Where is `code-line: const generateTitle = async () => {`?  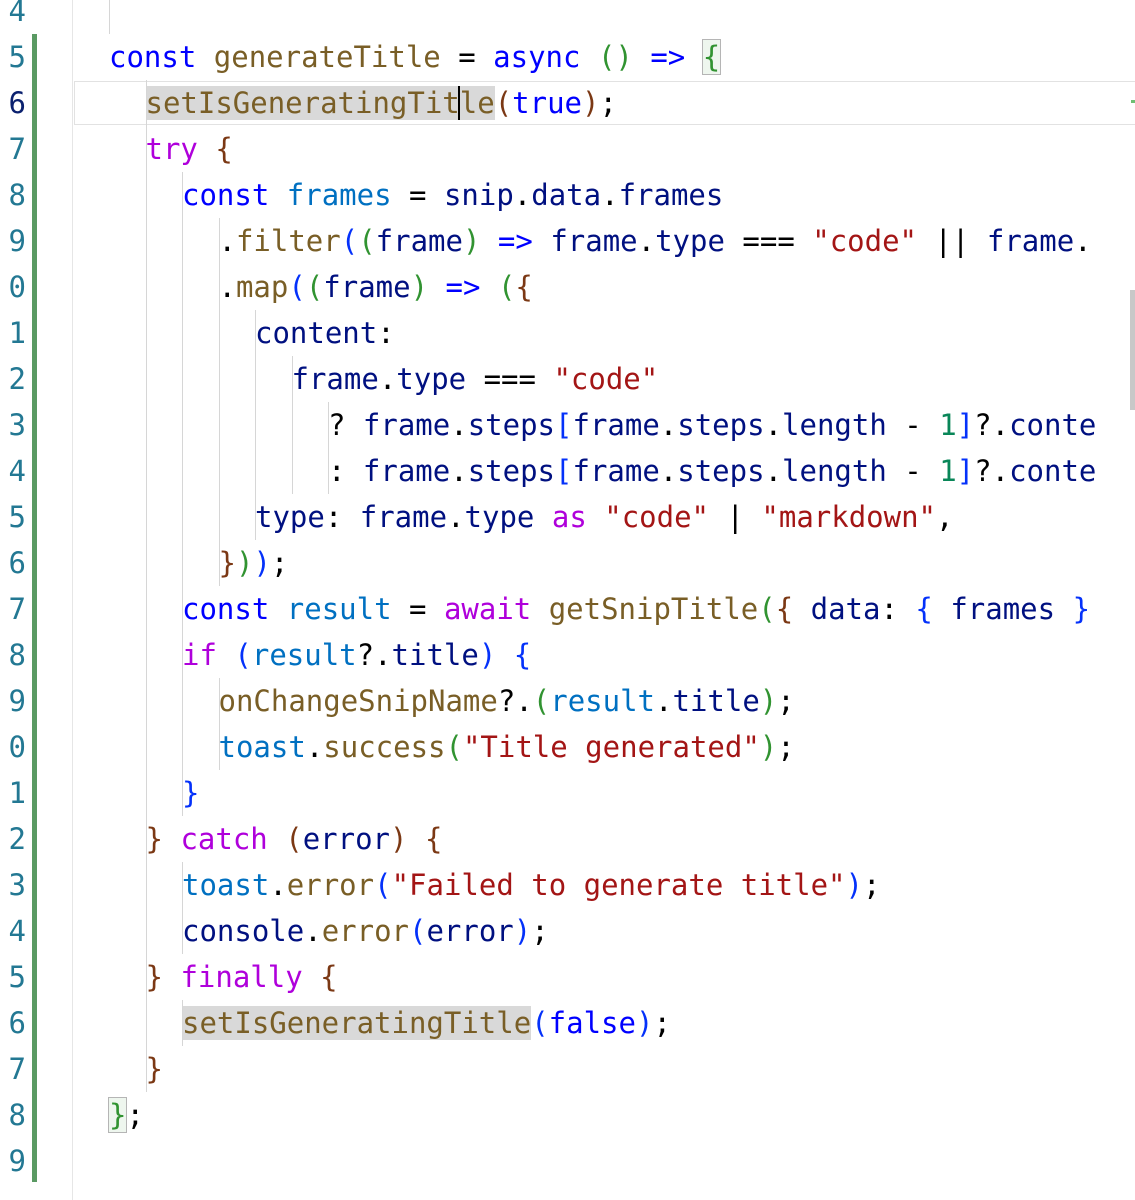 code-line: const generateTitle = async () => { is located at coordinates (415, 57).